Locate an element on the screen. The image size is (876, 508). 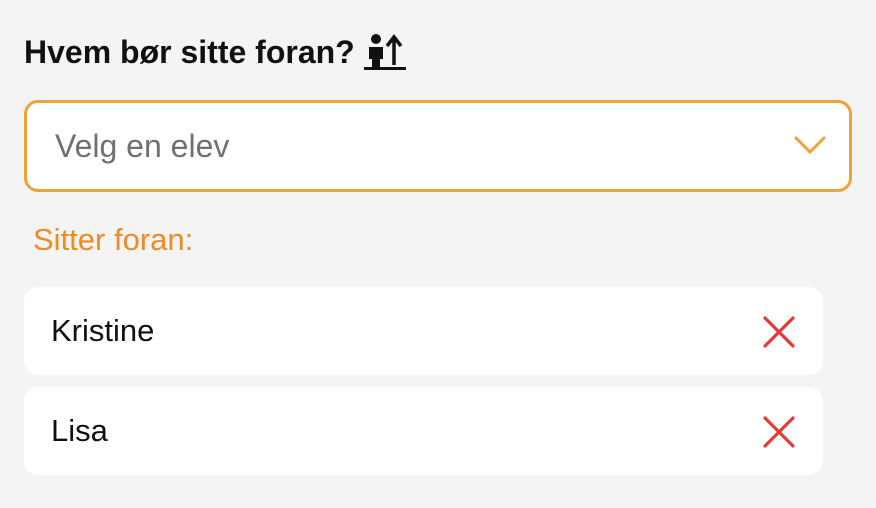
chevron-down-icon is located at coordinates (810, 145).